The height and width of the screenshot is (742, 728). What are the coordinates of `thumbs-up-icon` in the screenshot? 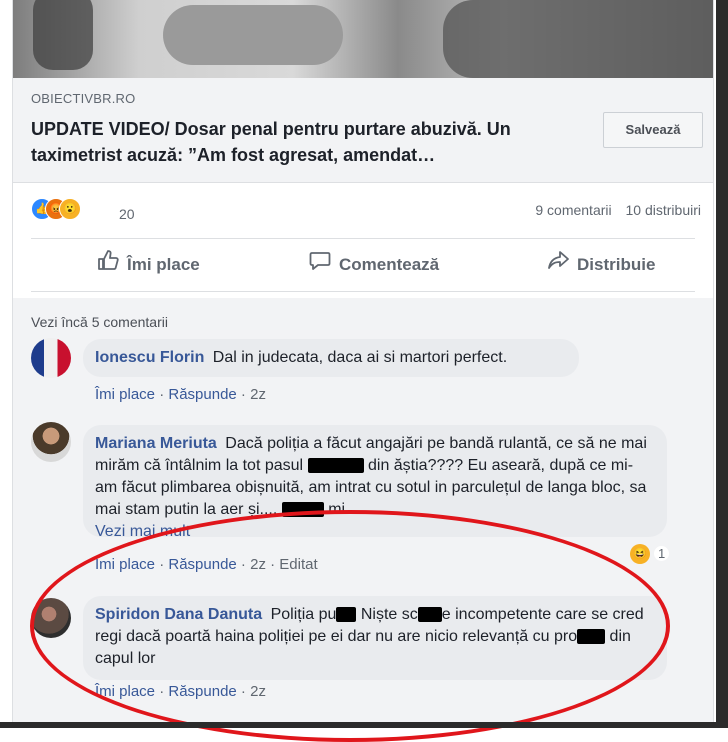 It's located at (108, 266).